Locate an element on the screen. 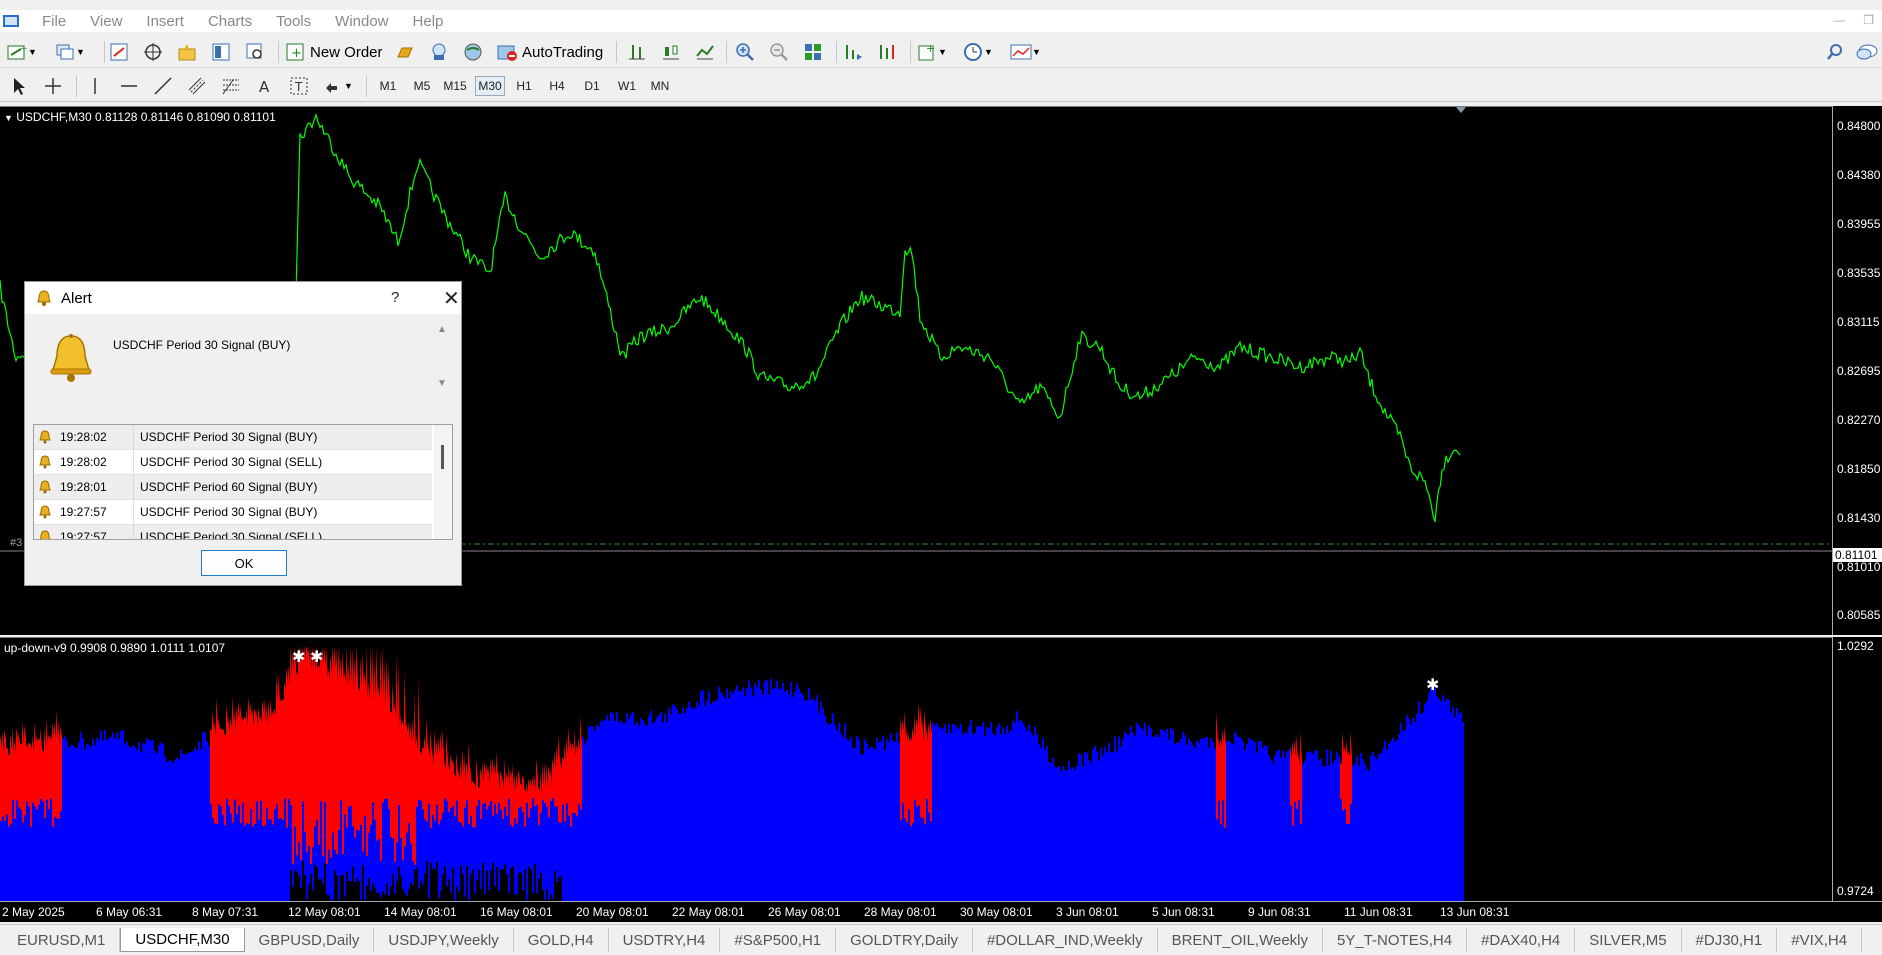  tab-dj30-h1: #DJ30,H1 is located at coordinates (1730, 940).